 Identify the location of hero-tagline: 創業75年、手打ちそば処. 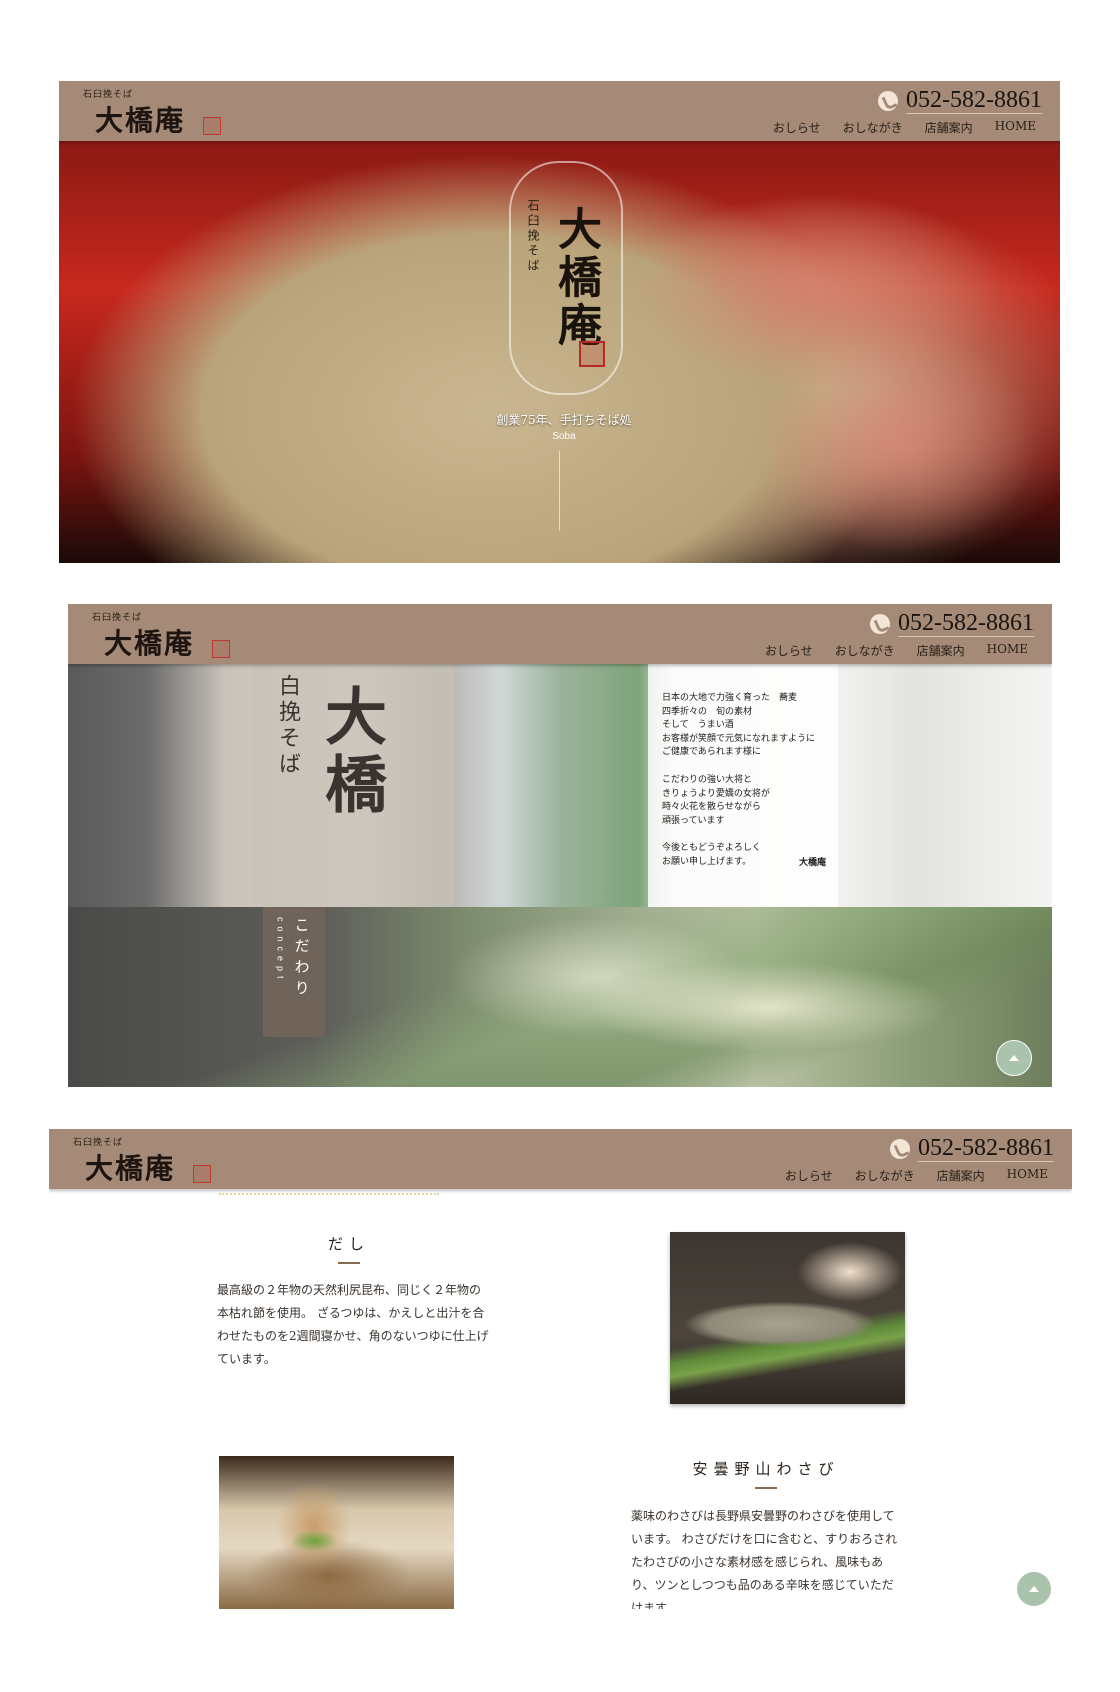
(564, 420).